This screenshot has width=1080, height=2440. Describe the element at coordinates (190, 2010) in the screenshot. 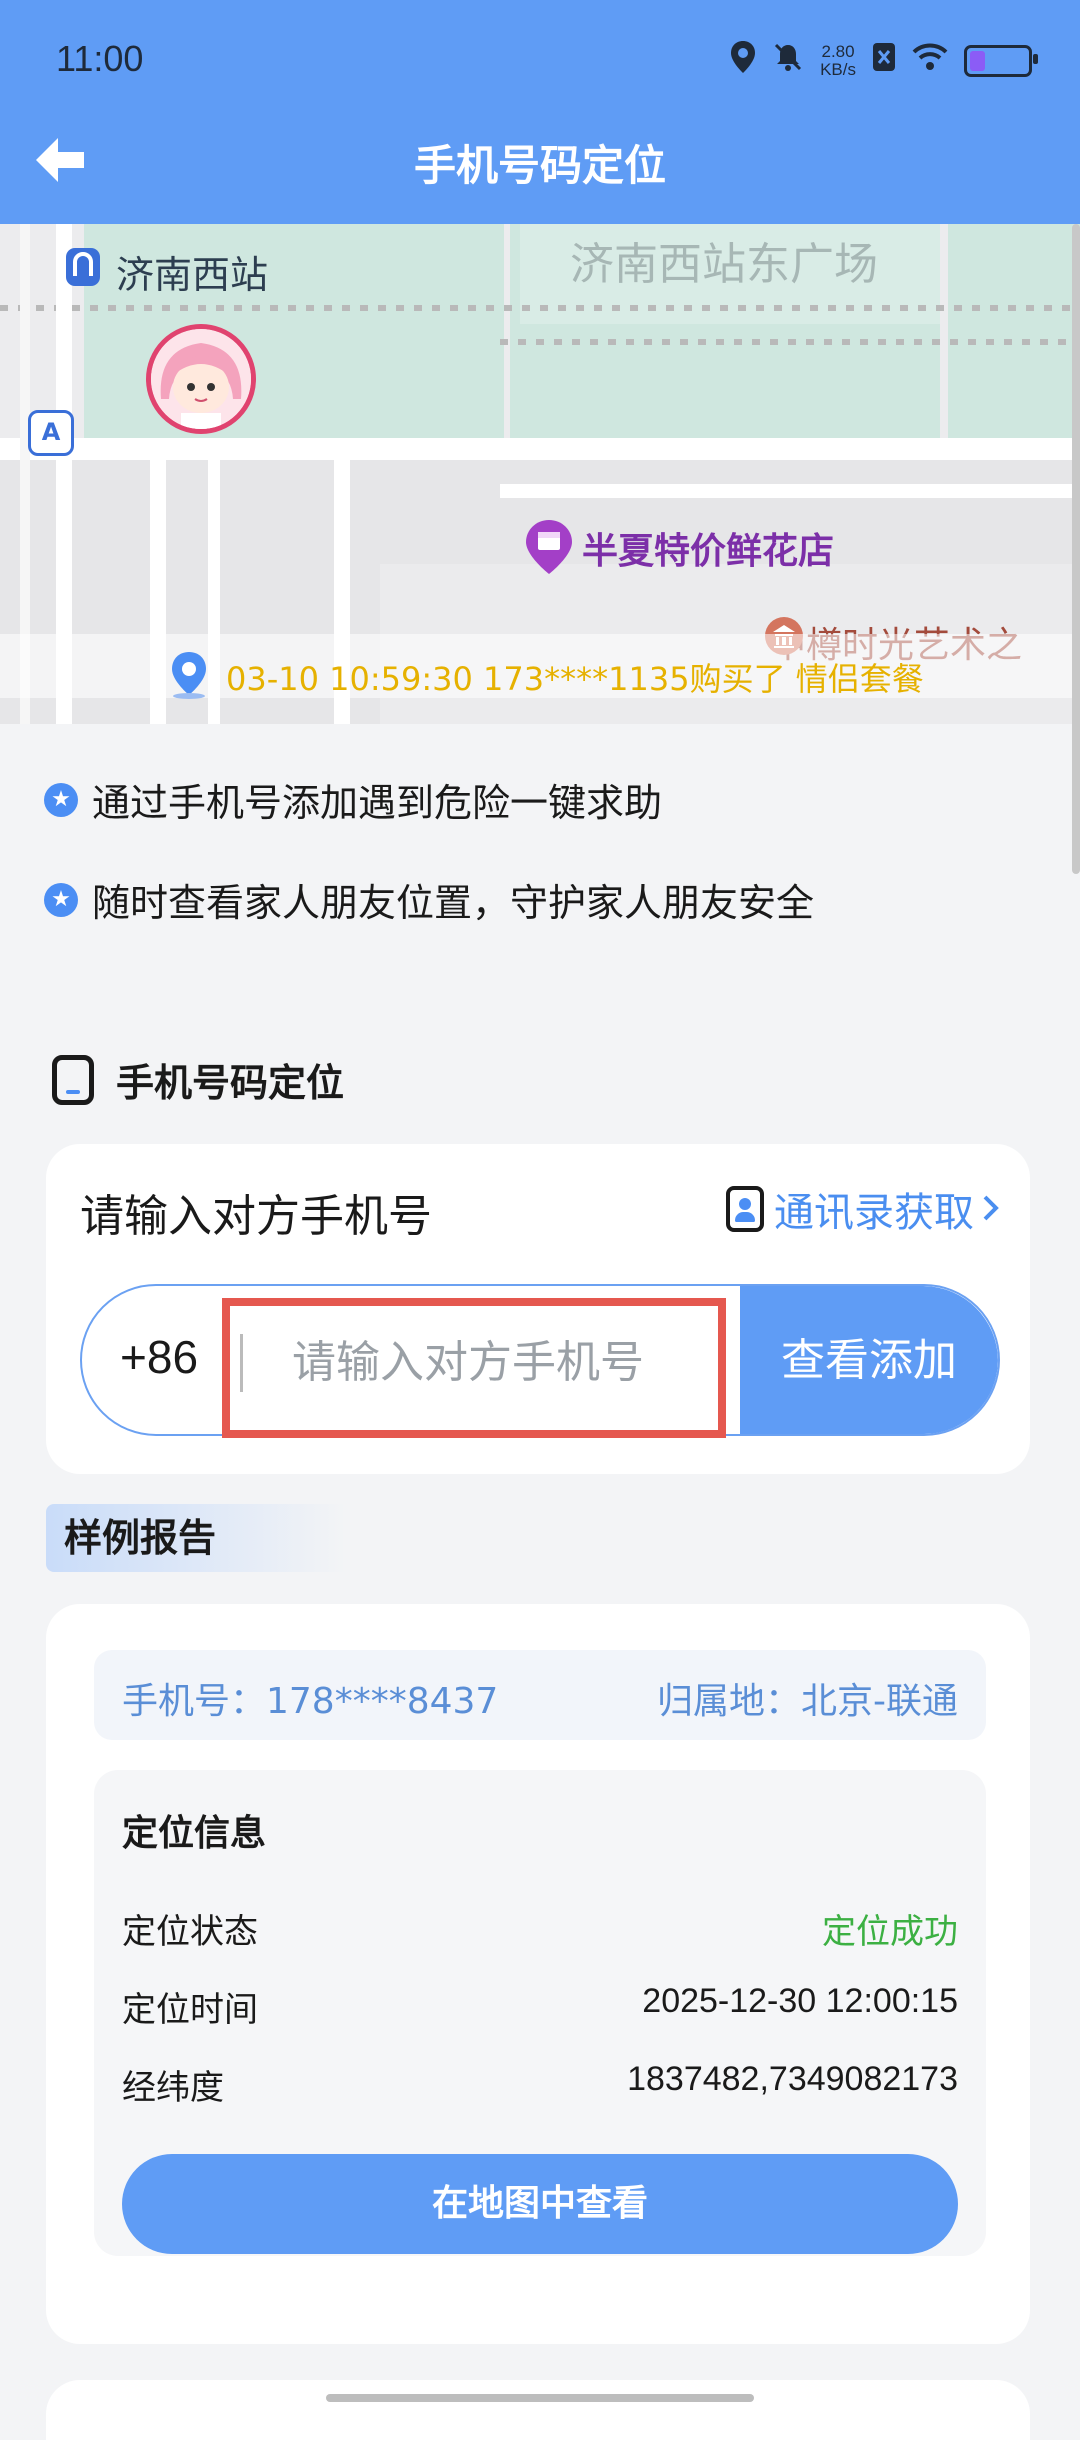

I see `info-label: 定位时间` at that location.